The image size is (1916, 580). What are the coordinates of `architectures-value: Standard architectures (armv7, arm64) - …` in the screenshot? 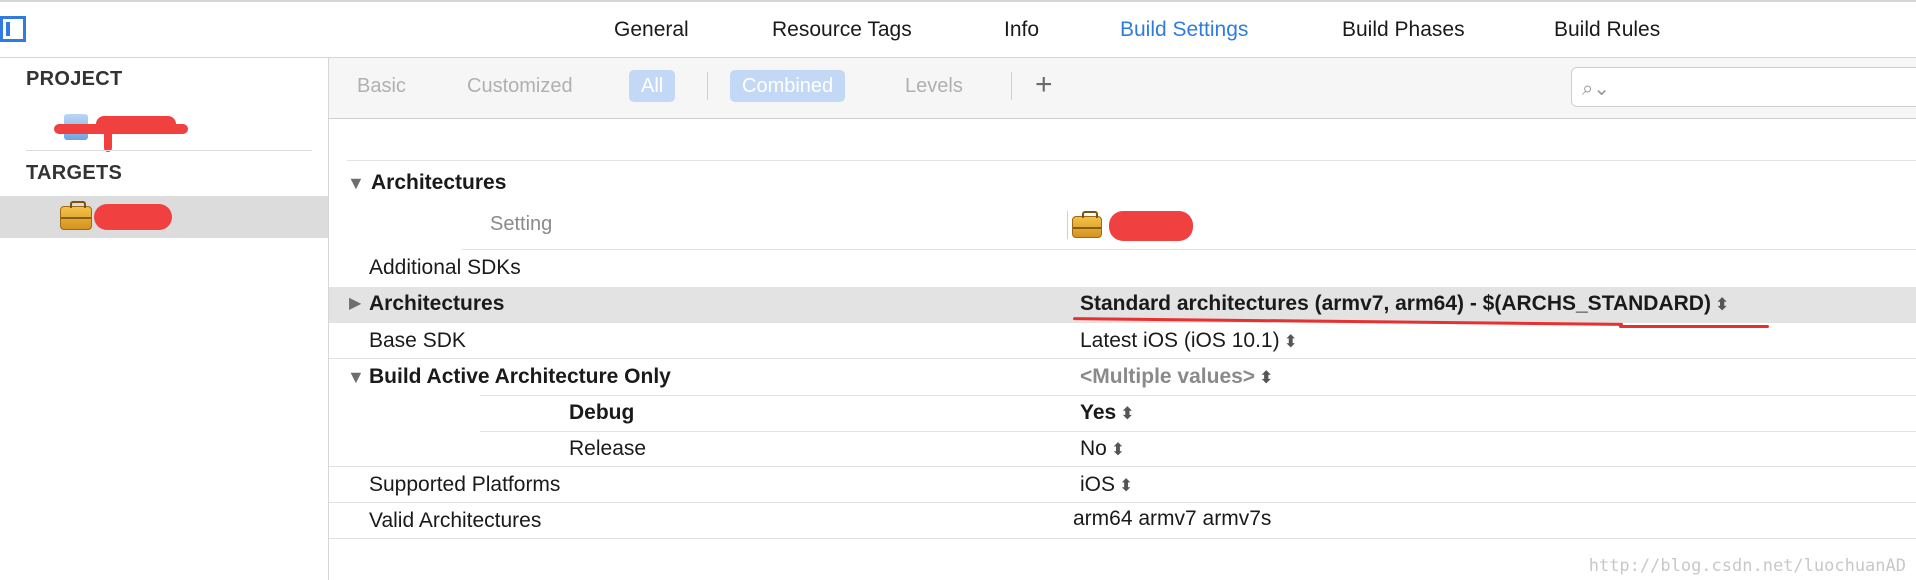 It's located at (1404, 304).